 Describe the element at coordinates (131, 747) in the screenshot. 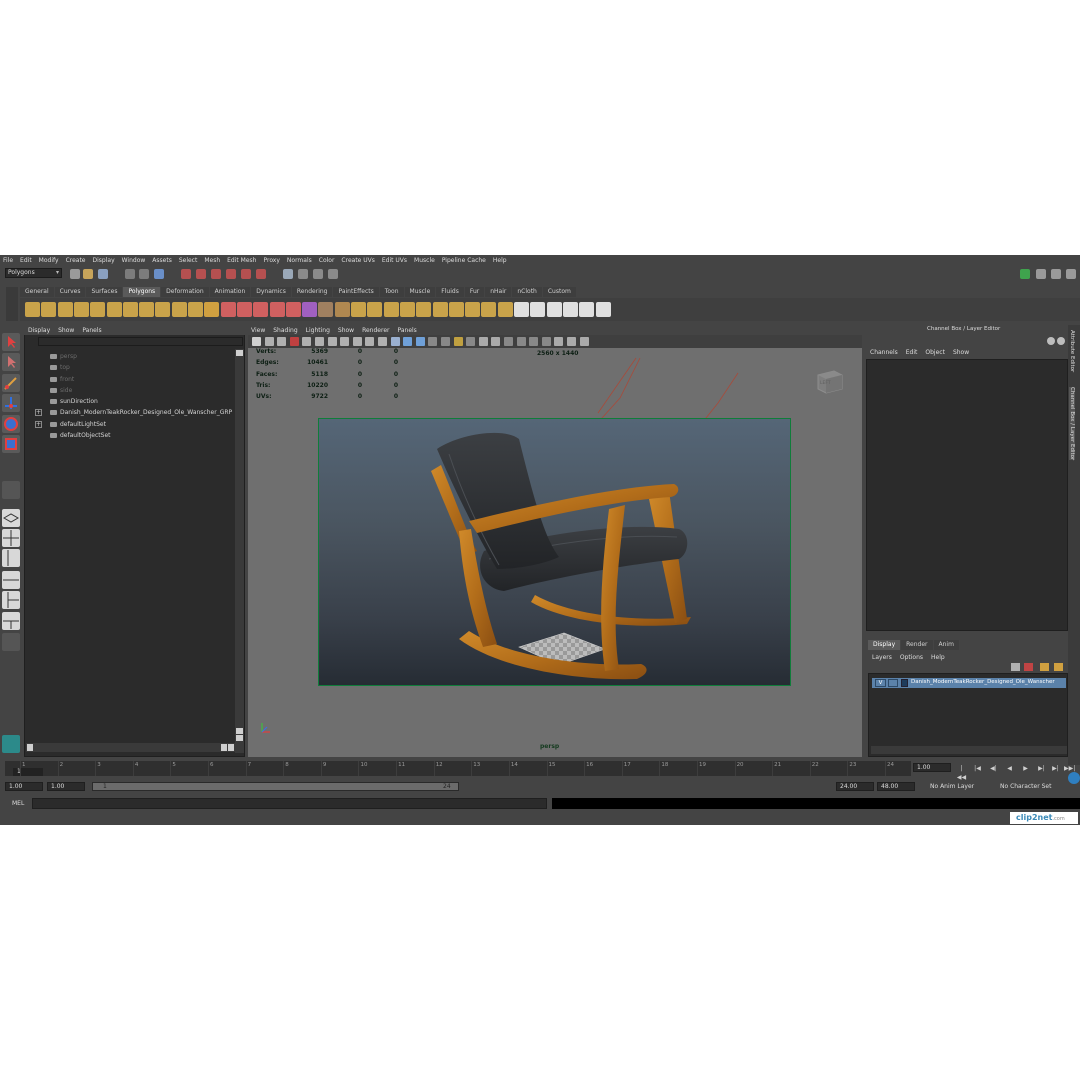

I see `outliner-horizontal-scrollbar` at that location.